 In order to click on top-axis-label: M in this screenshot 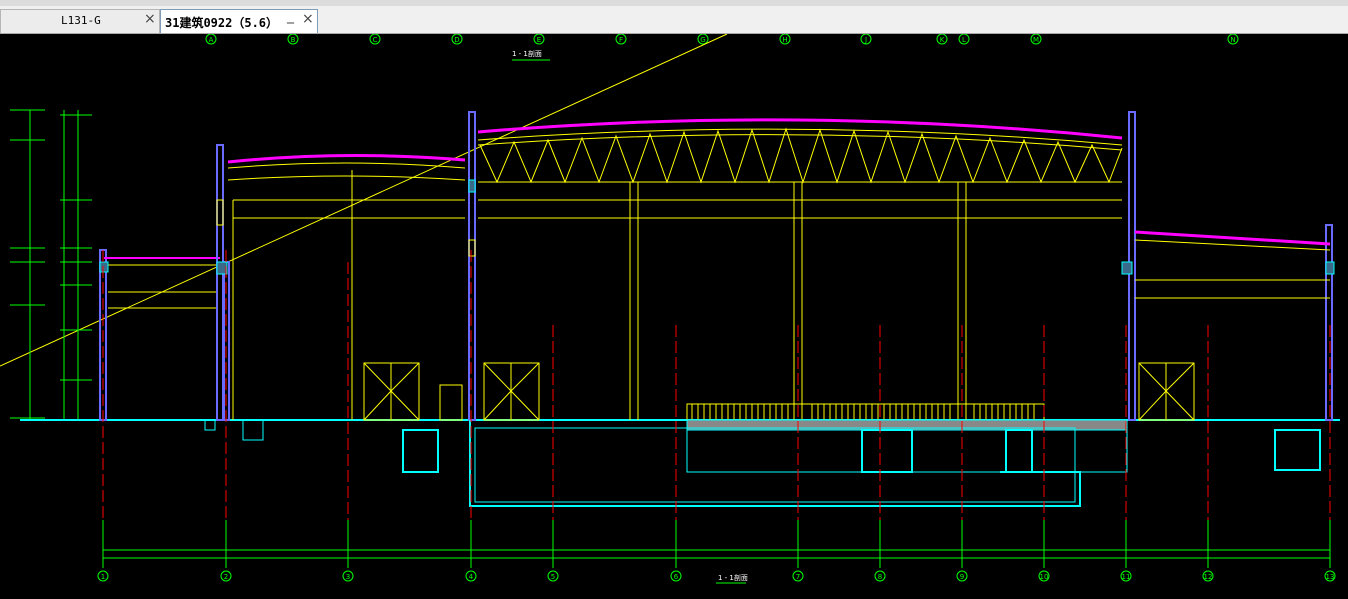, I will do `click(1036, 40)`.